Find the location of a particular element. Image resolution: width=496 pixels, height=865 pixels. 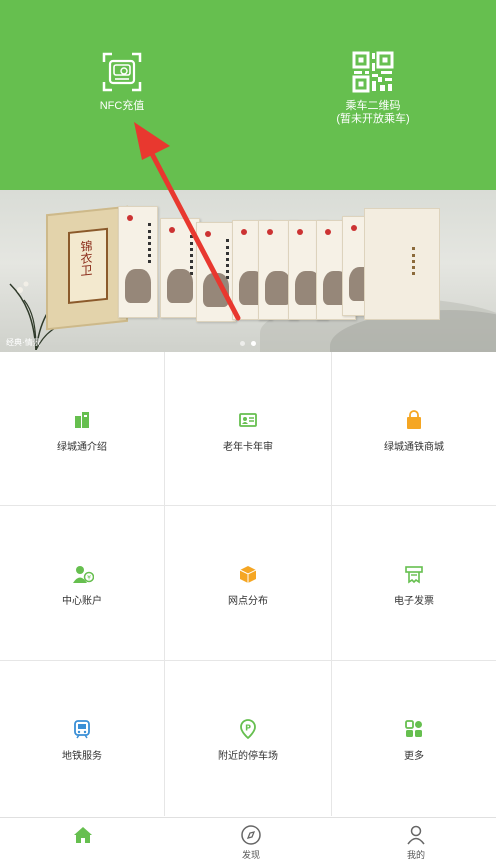

tab-home is located at coordinates (83, 836).